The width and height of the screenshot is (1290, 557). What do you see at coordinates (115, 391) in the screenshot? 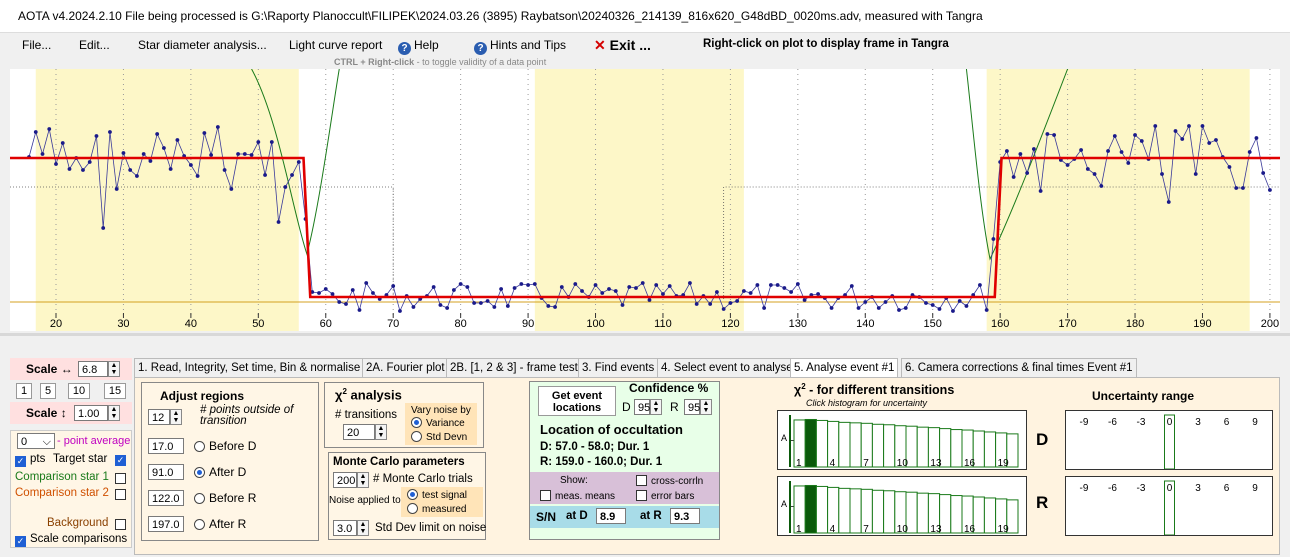
I see `scale-button-15: 15` at bounding box center [115, 391].